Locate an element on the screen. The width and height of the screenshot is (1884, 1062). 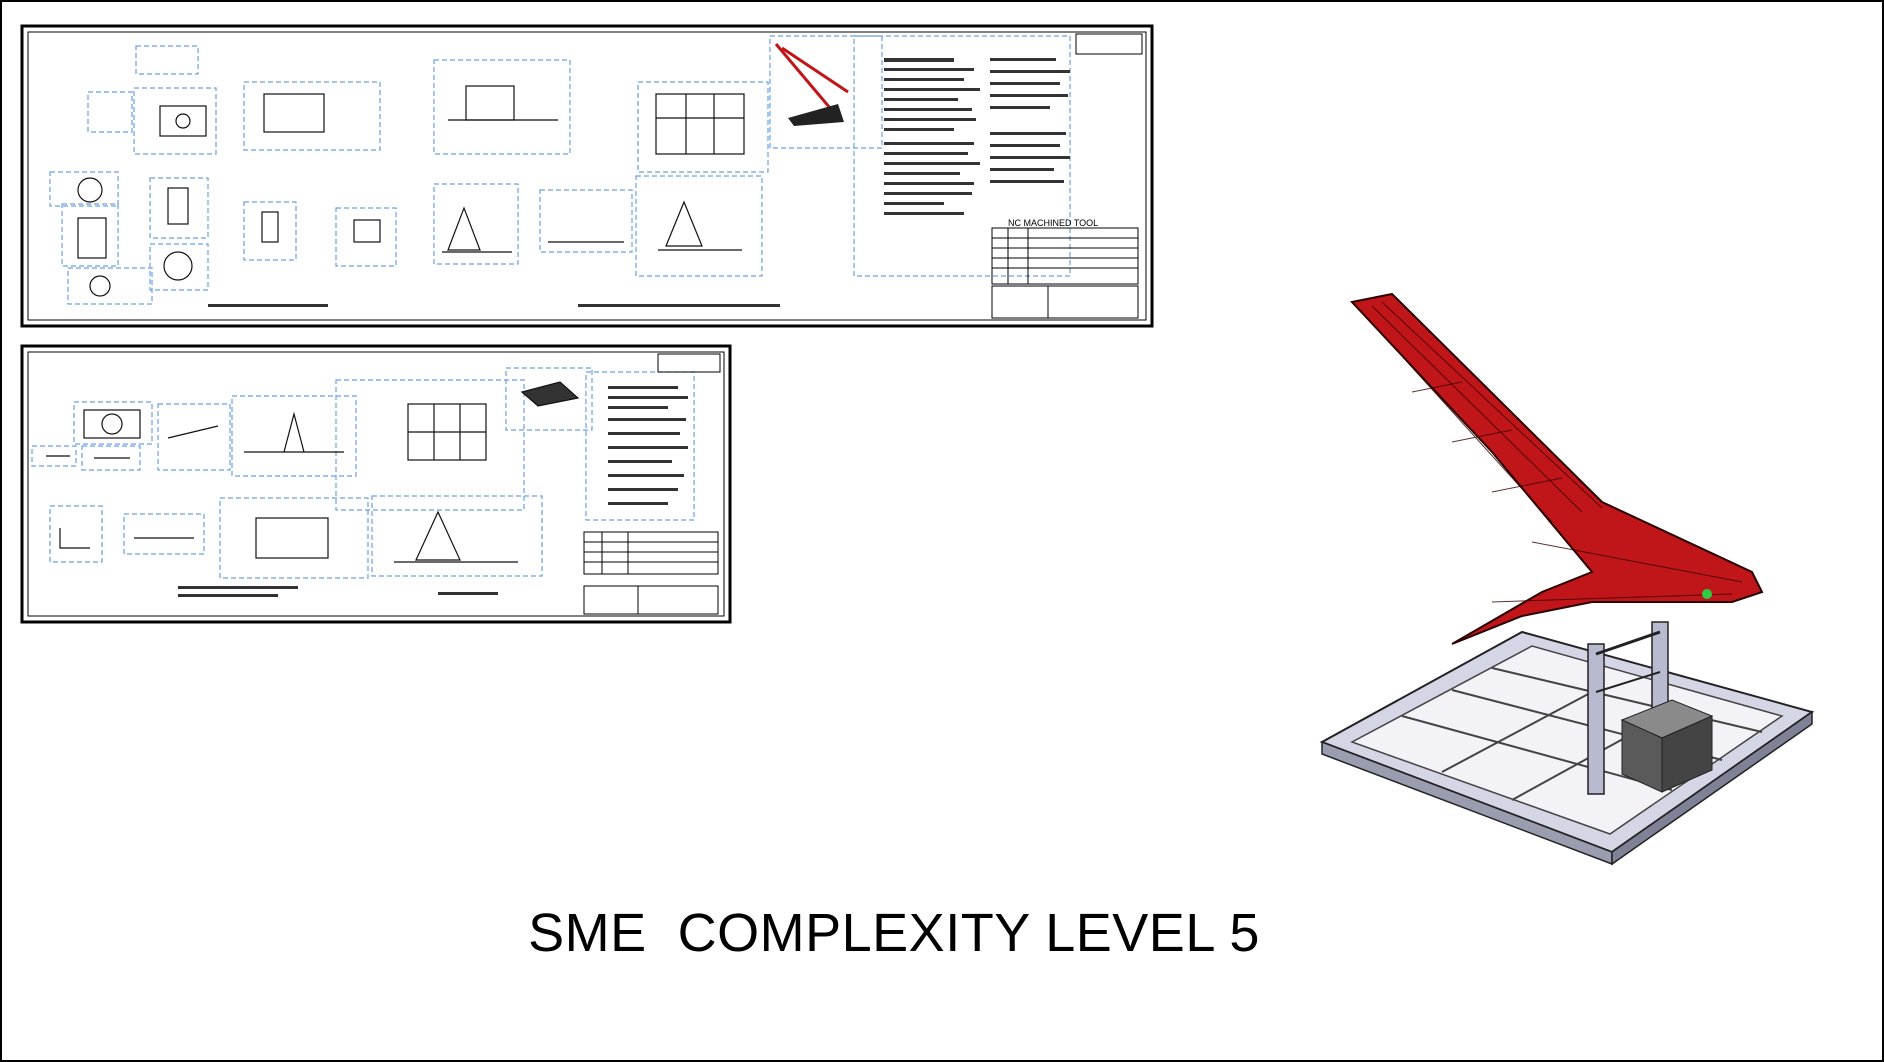
wing-fixture-3d-model is located at coordinates (1567, 579).